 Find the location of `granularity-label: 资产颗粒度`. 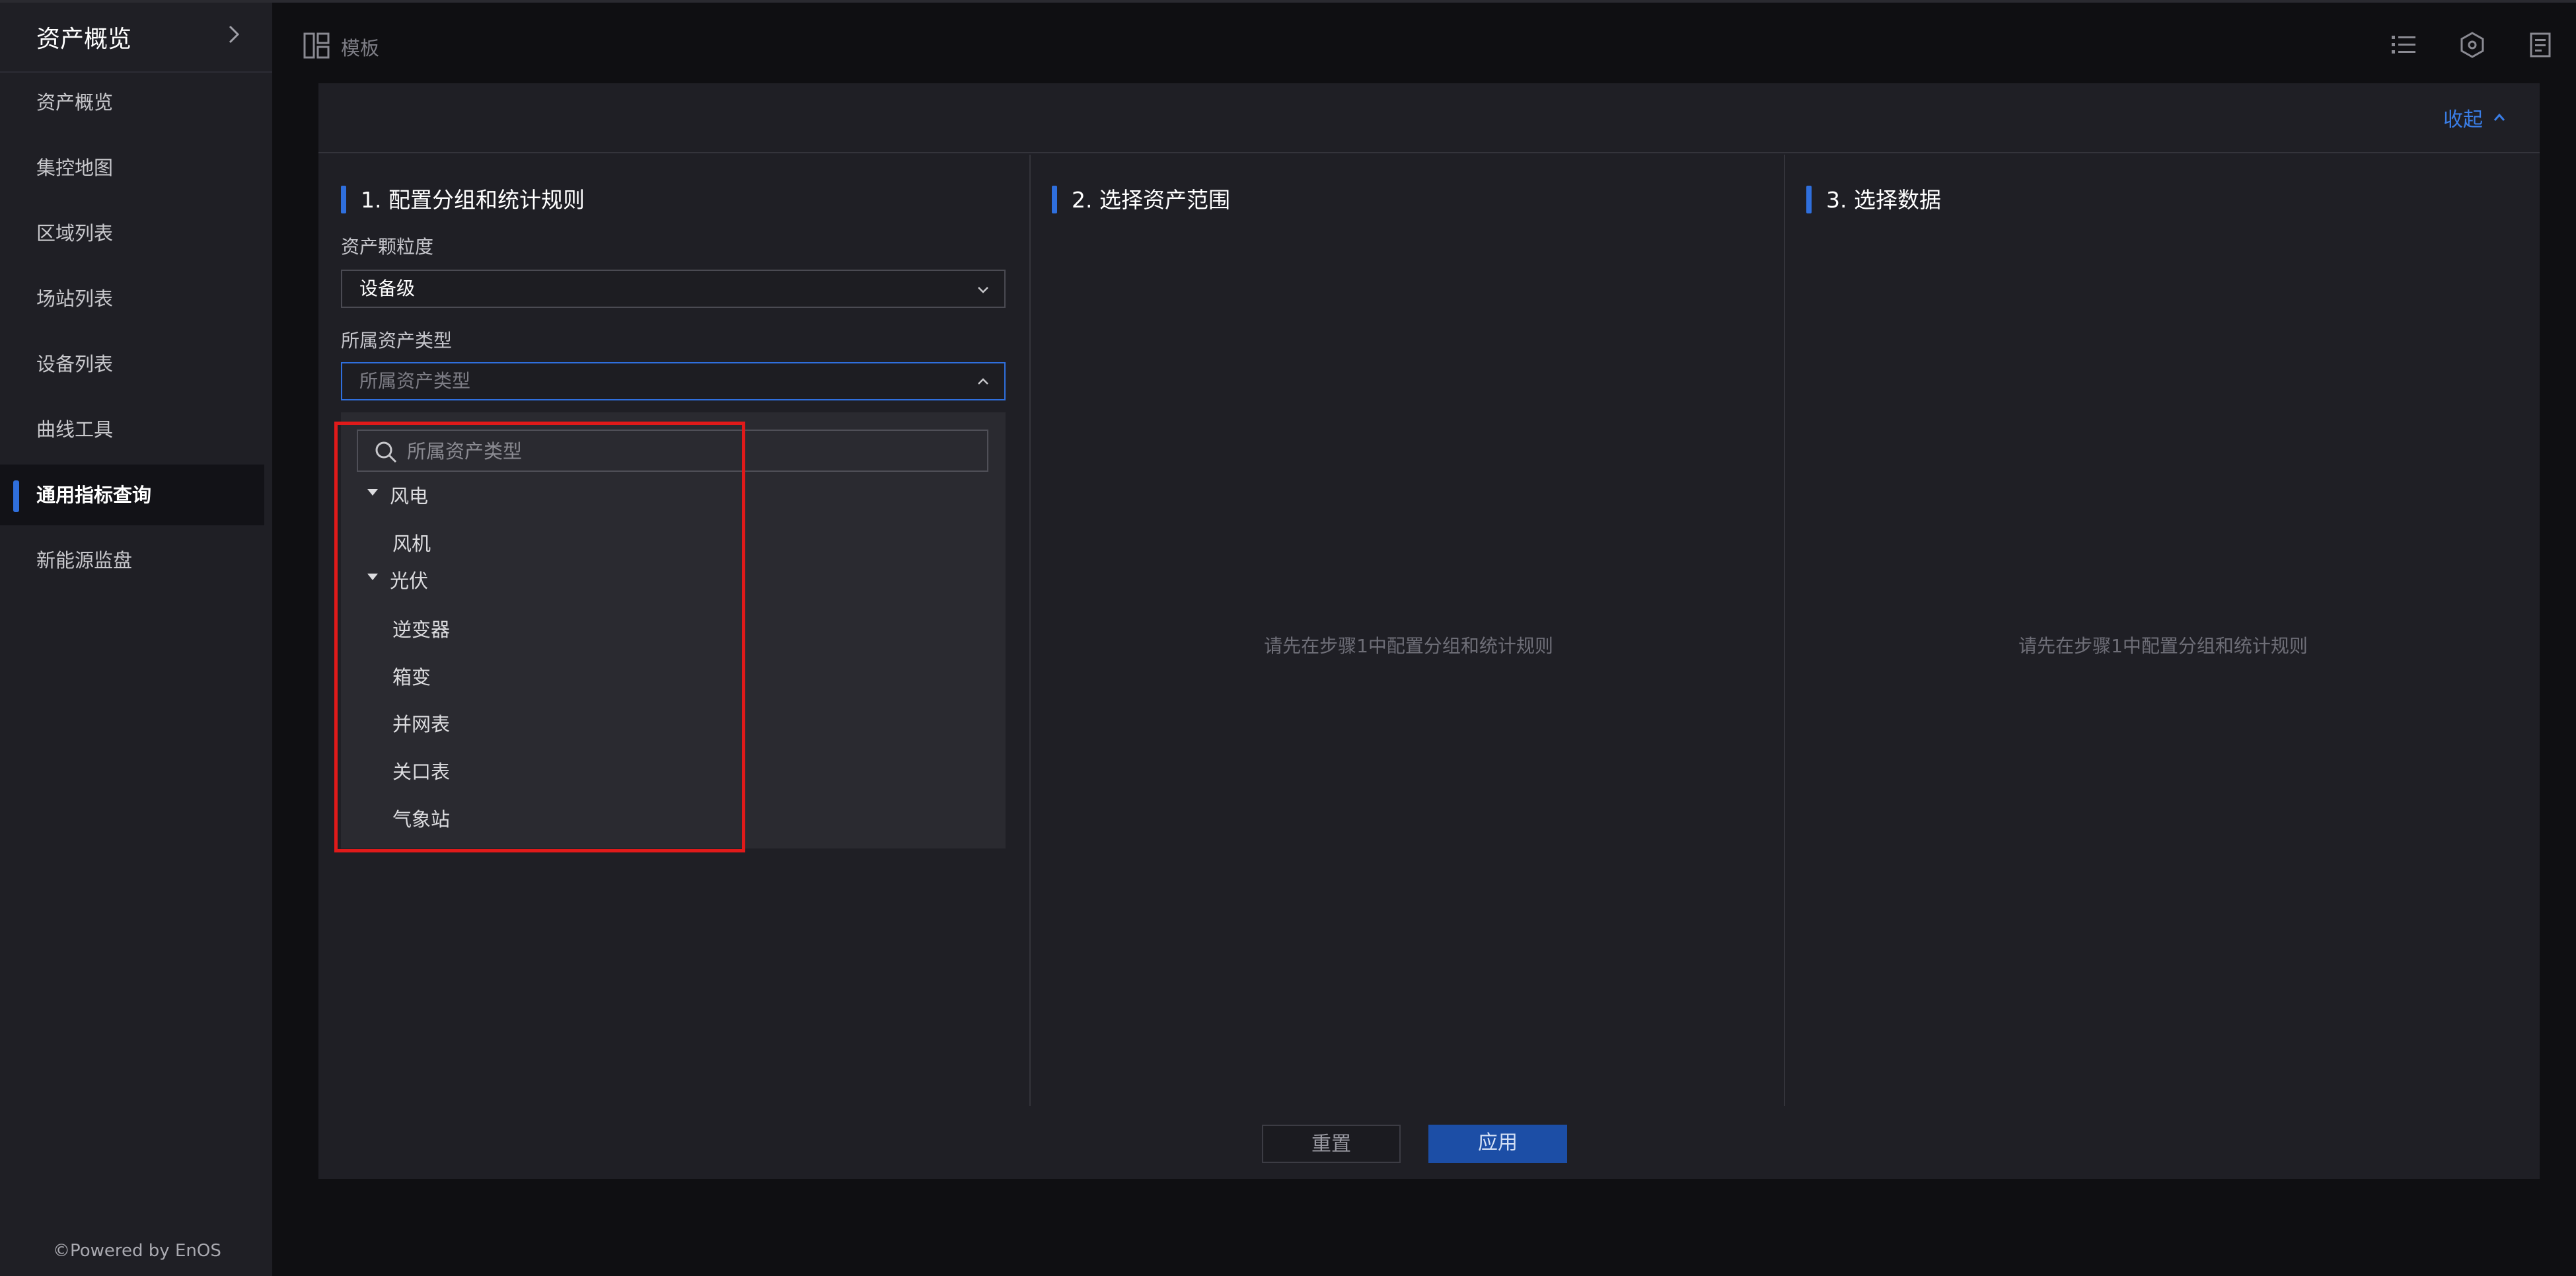

granularity-label: 资产颗粒度 is located at coordinates (387, 247).